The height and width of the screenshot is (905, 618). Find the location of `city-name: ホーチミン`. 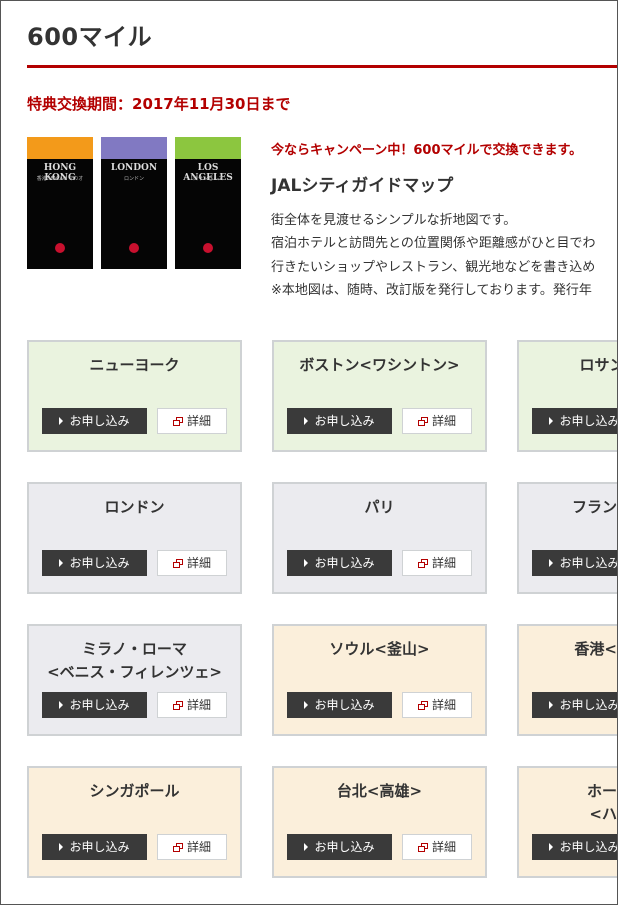

city-name: ホーチミン is located at coordinates (601, 791).